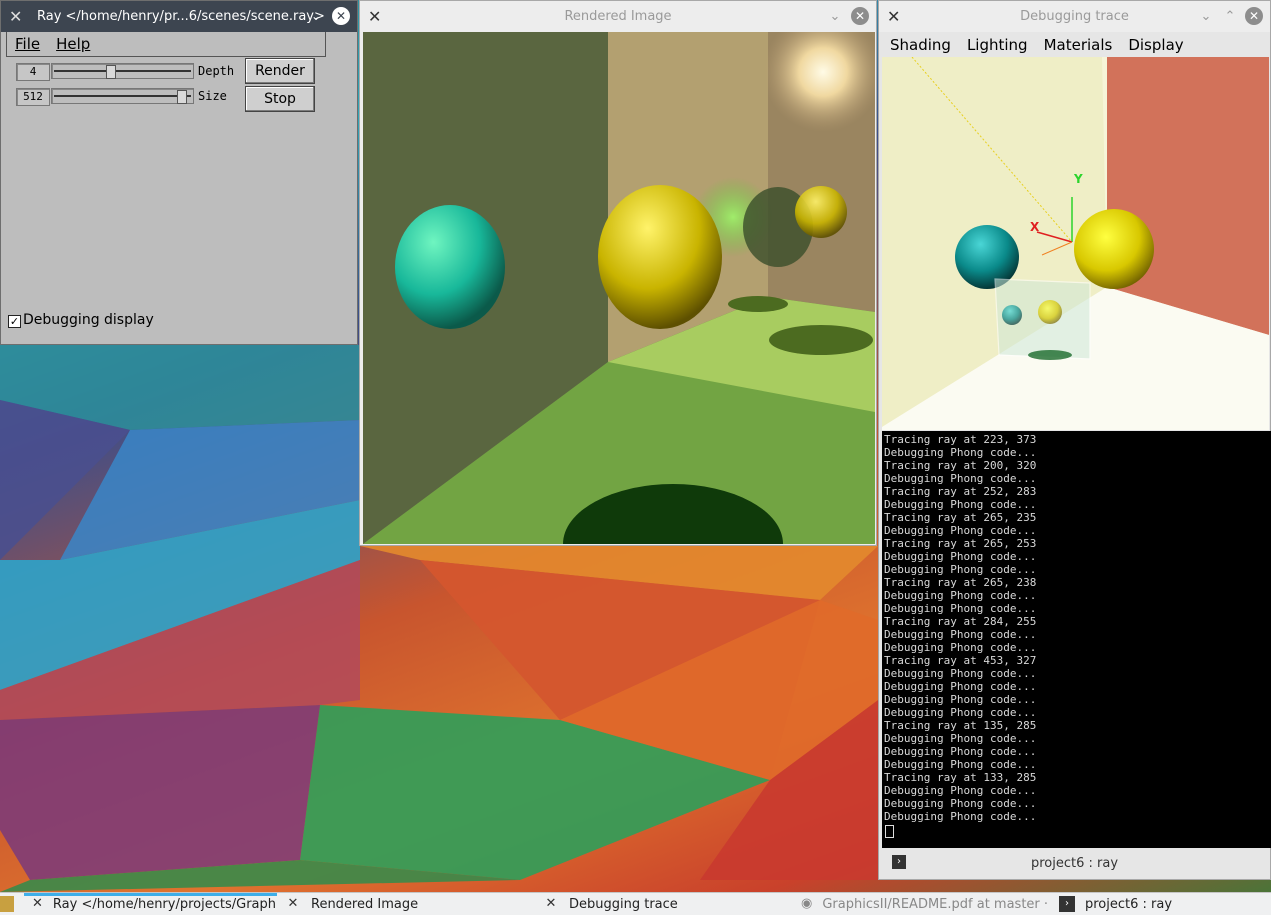  Describe the element at coordinates (14, 321) in the screenshot. I see `debug-checkbox: ✓` at that location.